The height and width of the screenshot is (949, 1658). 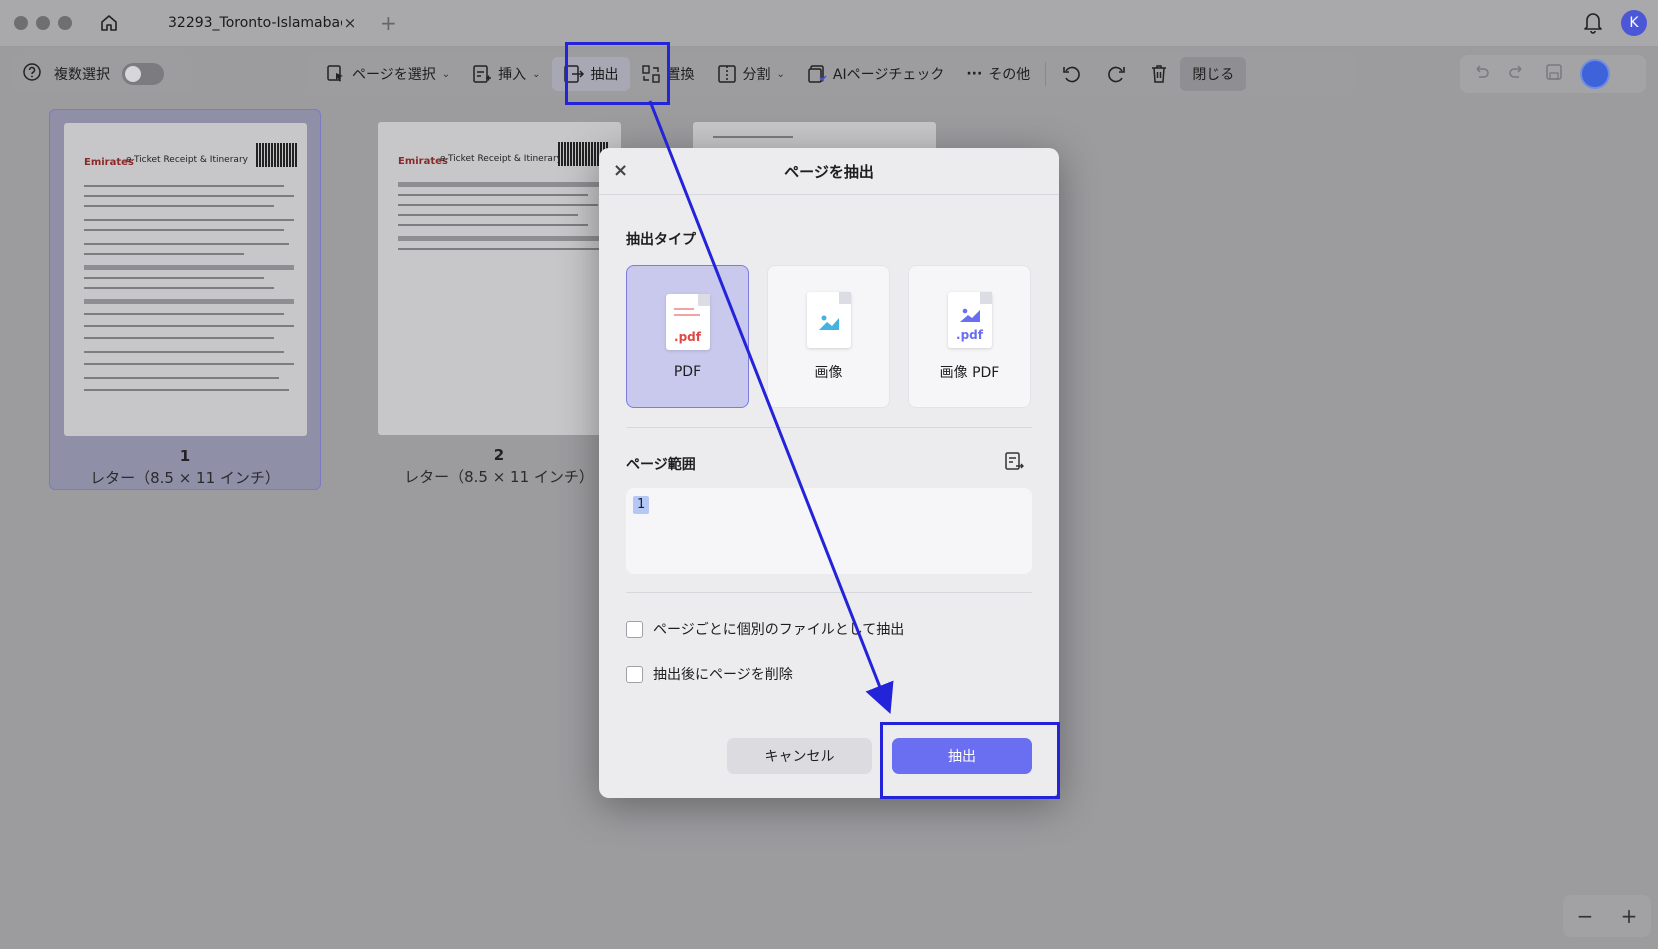 What do you see at coordinates (512, 75) in the screenshot?
I see `insert-label: 挿入` at bounding box center [512, 75].